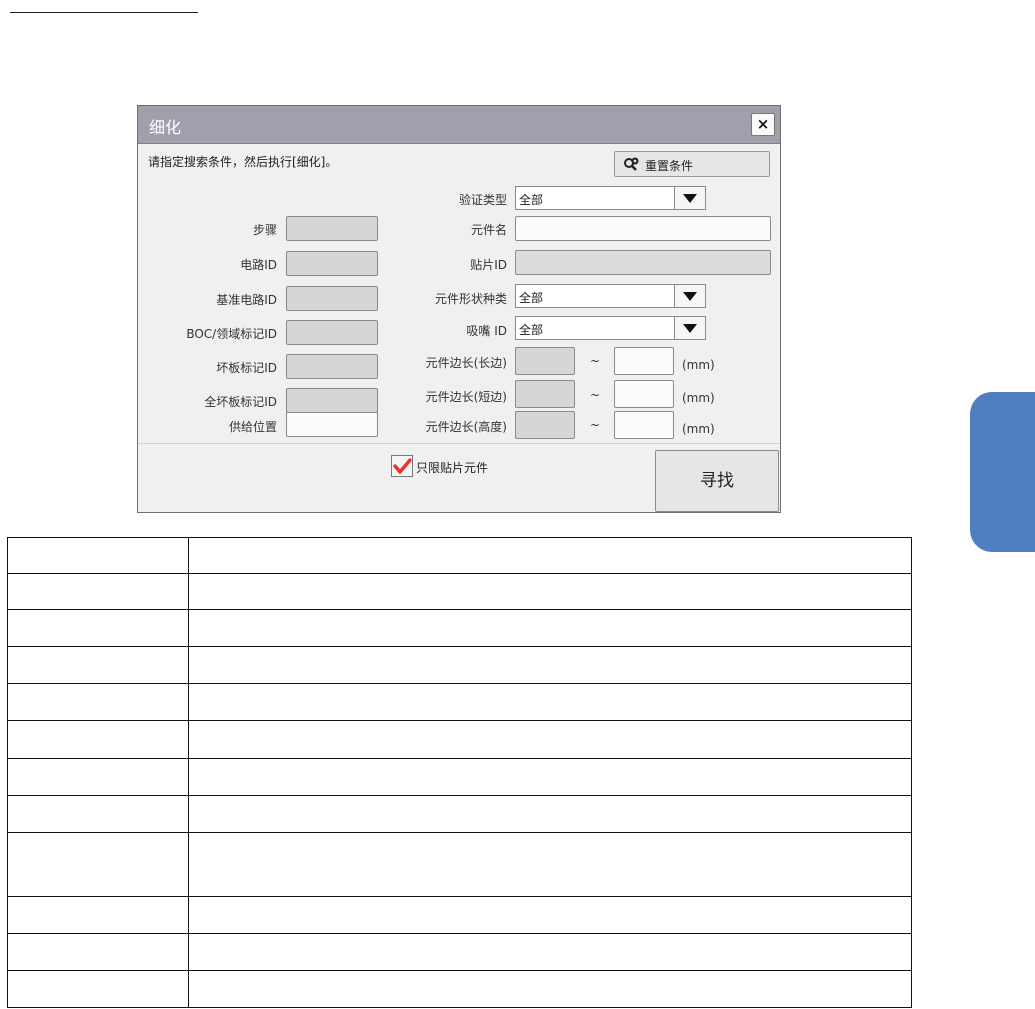 The image size is (1035, 1009). What do you see at coordinates (644, 394) in the screenshot?
I see `short-side-max-input` at bounding box center [644, 394].